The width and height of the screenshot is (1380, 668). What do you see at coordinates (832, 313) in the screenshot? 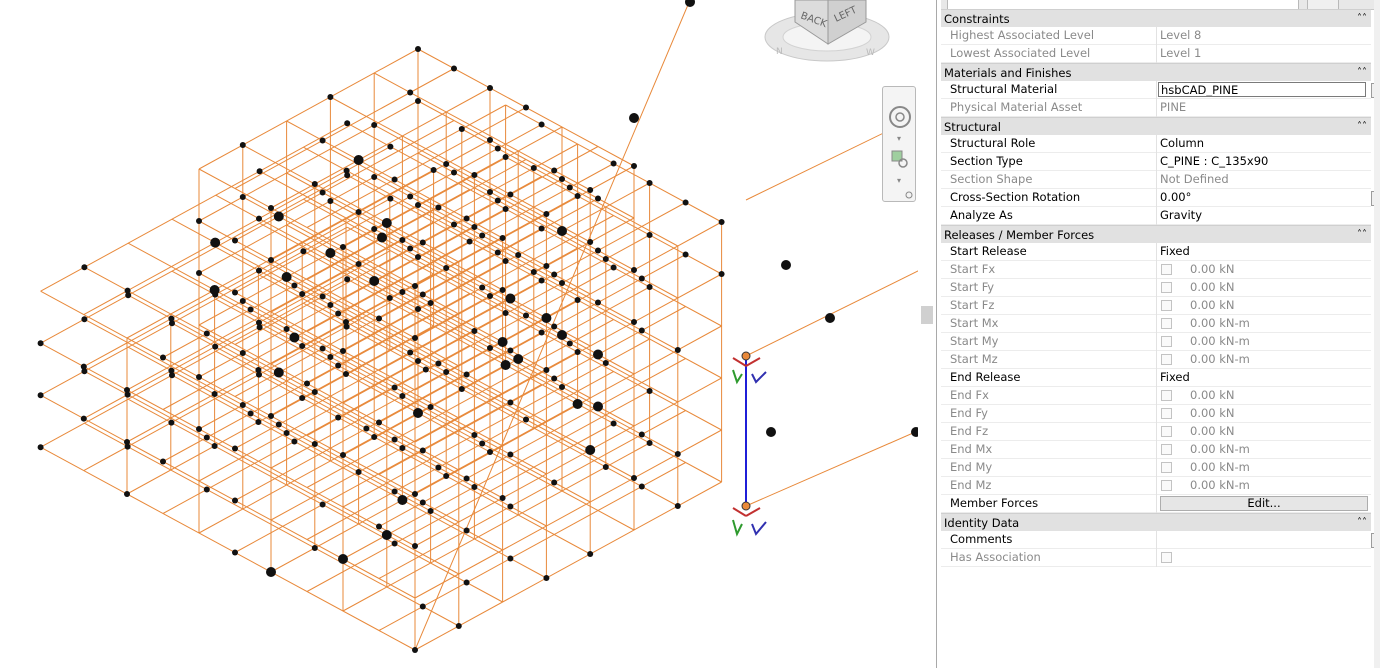
I see `reference-line` at bounding box center [832, 313].